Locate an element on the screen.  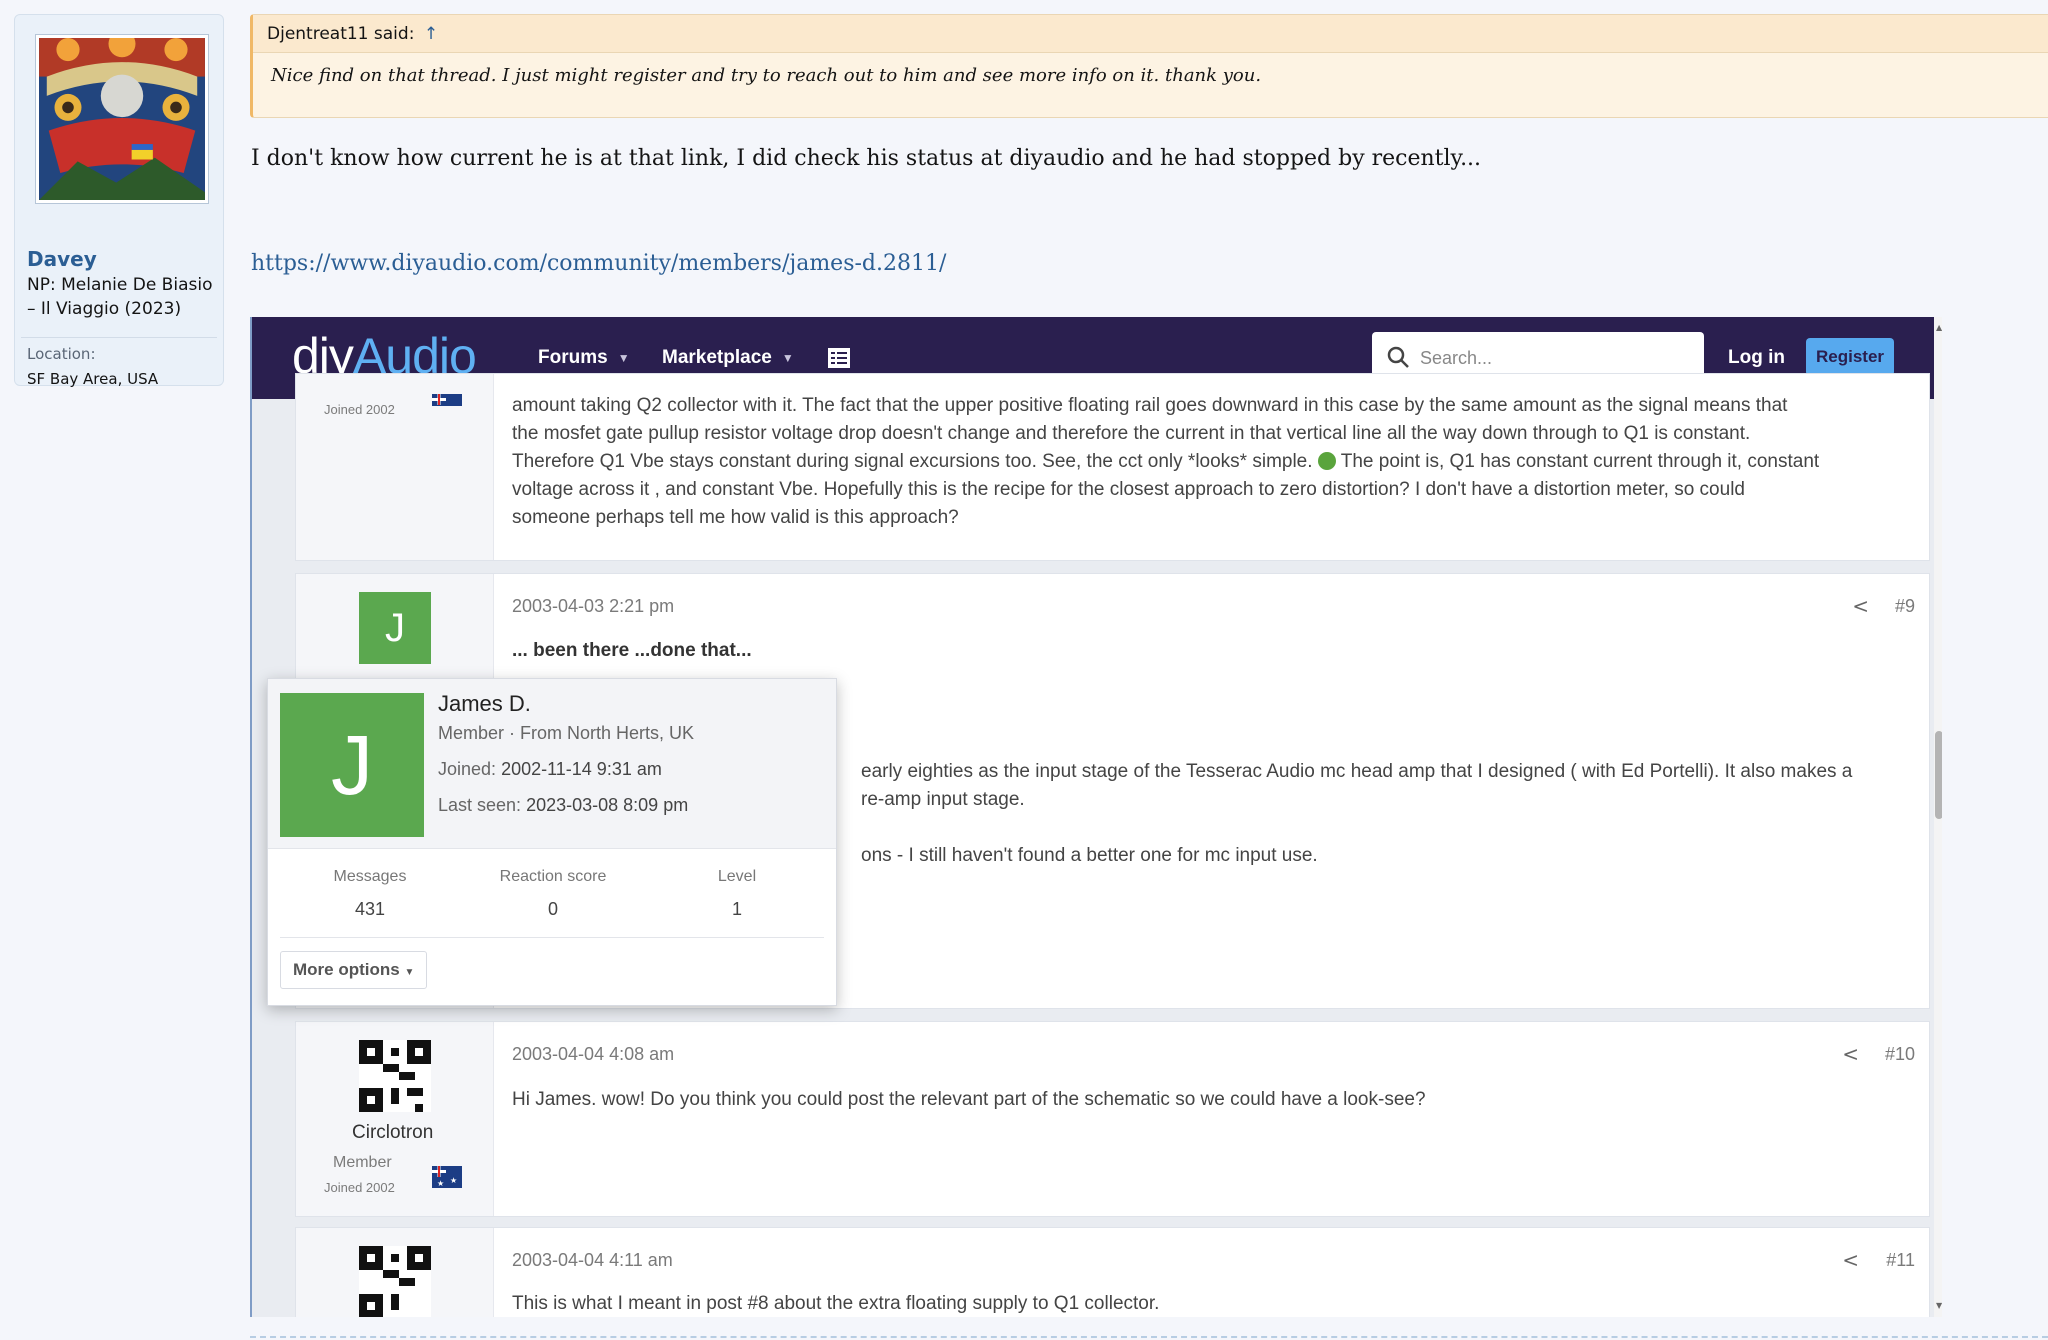
stat-reaction-value: 0 is located at coordinates (552, 909).